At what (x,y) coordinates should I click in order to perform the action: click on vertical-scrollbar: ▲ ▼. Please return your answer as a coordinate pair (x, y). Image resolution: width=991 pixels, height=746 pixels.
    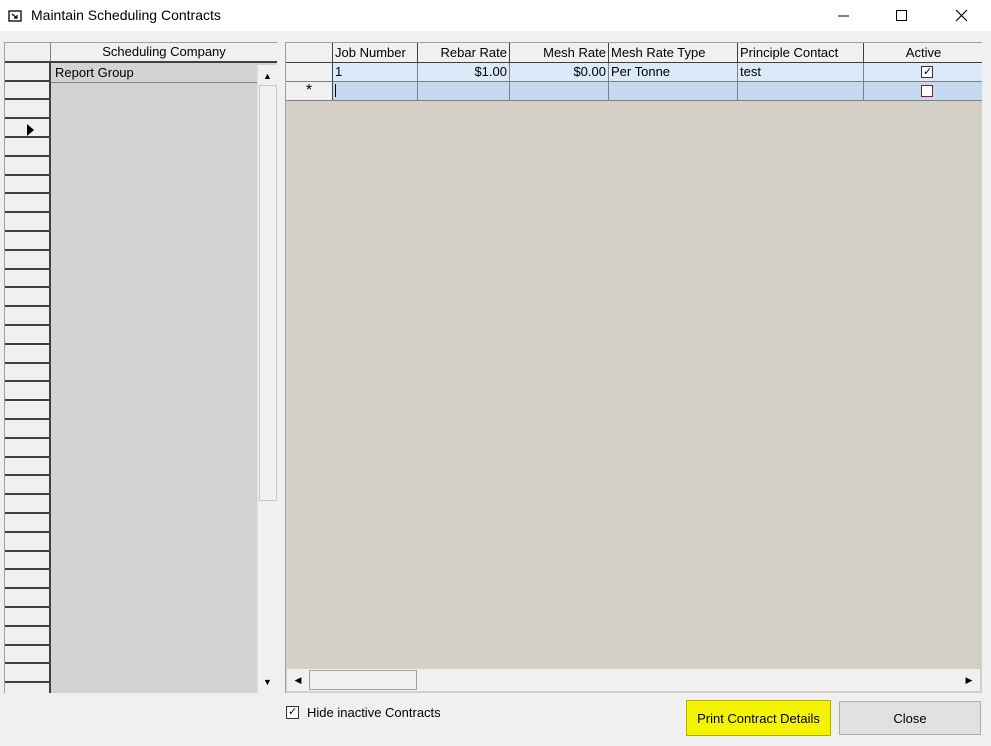
    Looking at the image, I should click on (267, 379).